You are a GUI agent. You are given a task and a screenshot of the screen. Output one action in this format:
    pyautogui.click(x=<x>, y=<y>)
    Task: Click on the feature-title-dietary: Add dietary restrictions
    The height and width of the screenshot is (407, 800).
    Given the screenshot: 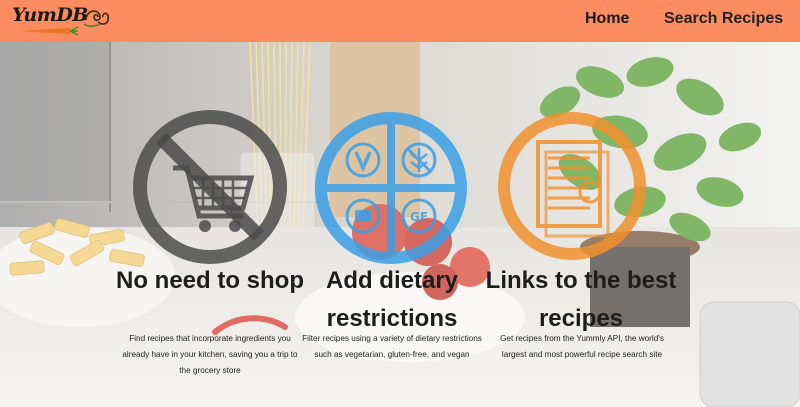 What is the action you would take?
    pyautogui.click(x=392, y=299)
    